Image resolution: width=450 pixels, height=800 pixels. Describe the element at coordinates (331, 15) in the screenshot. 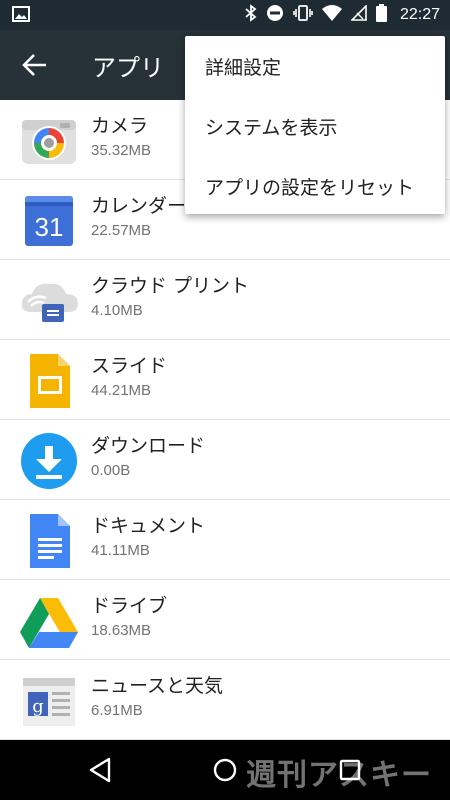

I see `wifi-icon` at that location.